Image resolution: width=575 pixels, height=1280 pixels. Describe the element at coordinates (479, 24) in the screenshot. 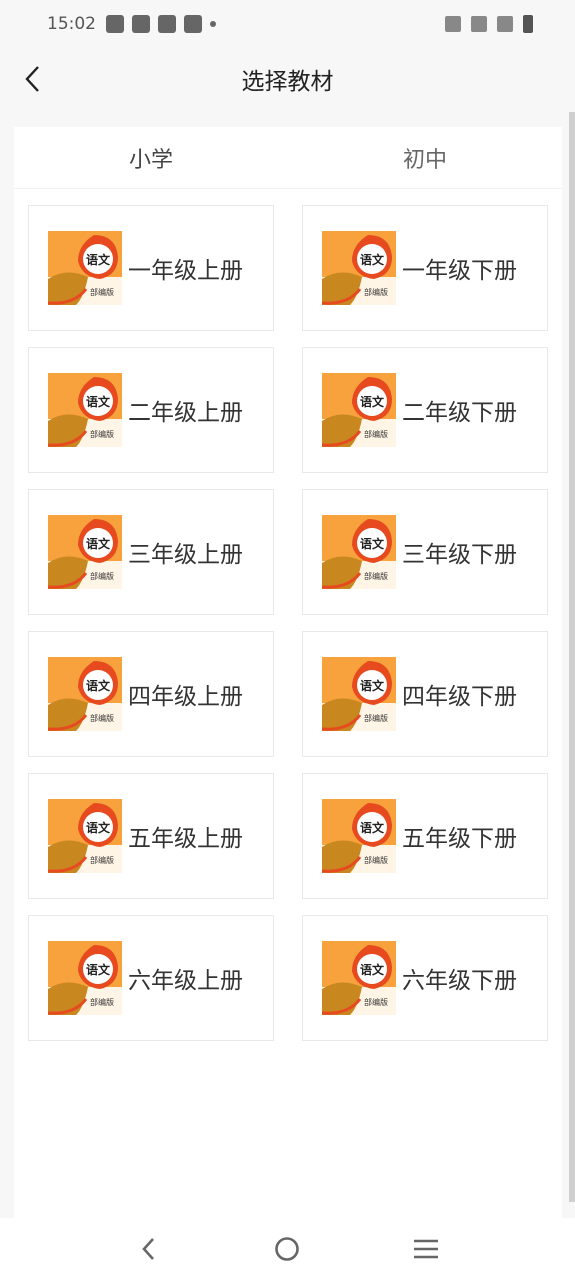

I see `wifi-icon` at that location.